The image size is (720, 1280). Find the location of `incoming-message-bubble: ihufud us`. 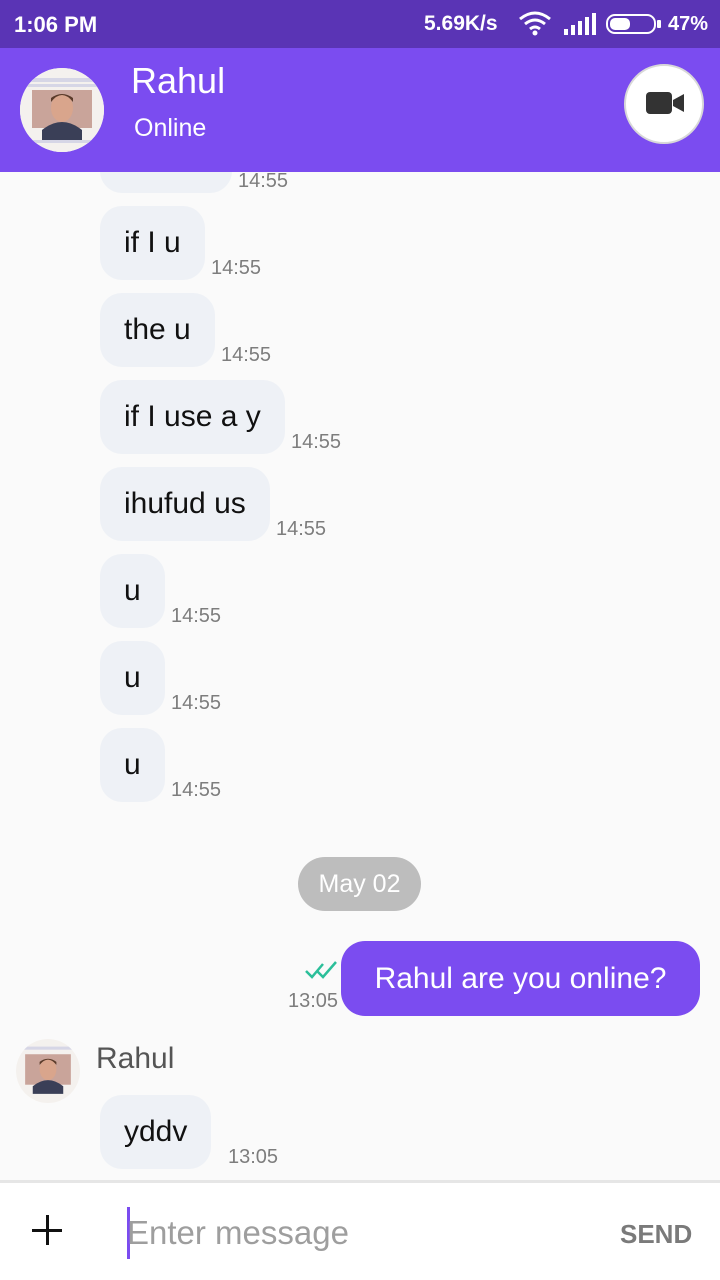

incoming-message-bubble: ihufud us is located at coordinates (185, 504).